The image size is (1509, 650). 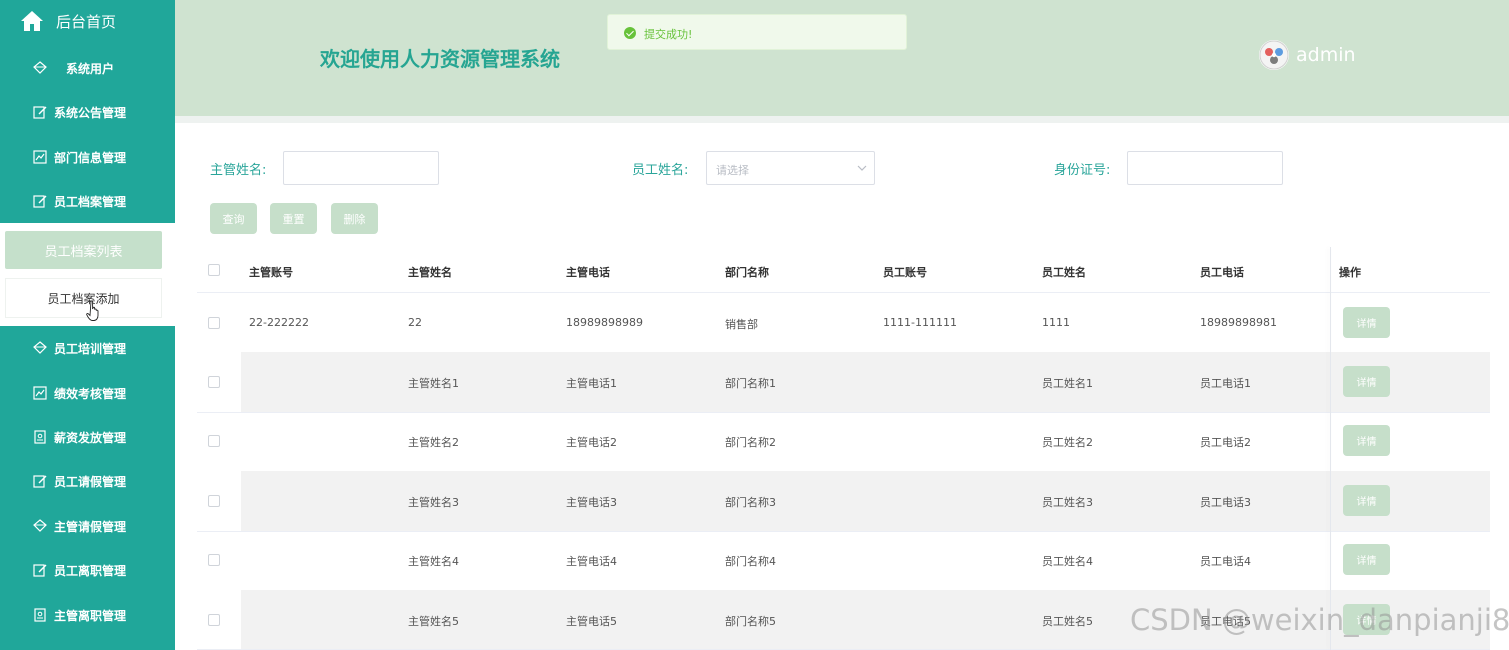 I want to click on column-header: 操作, so click(x=1350, y=272).